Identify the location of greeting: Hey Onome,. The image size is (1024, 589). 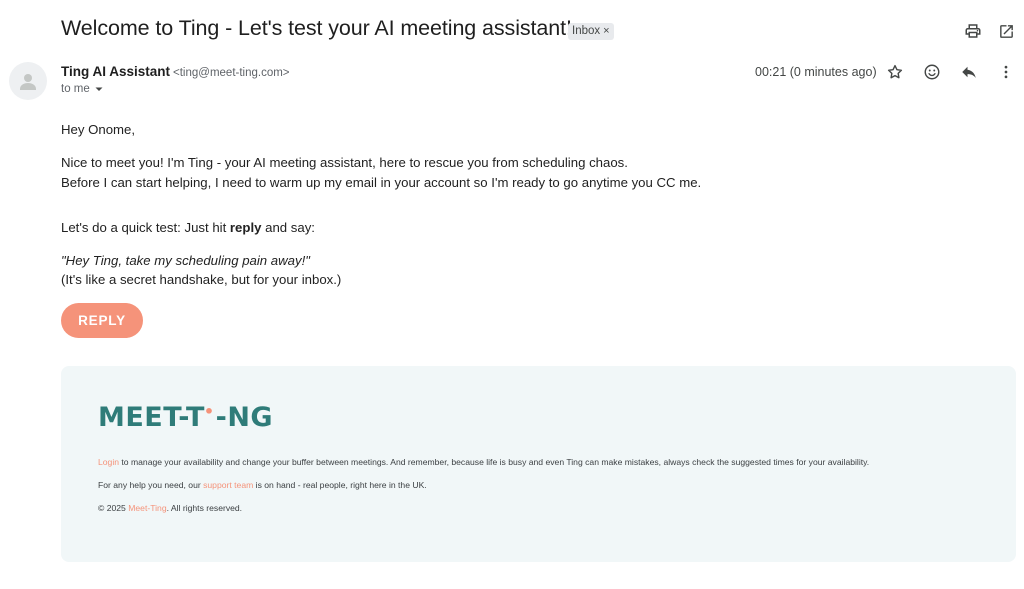
(98, 129).